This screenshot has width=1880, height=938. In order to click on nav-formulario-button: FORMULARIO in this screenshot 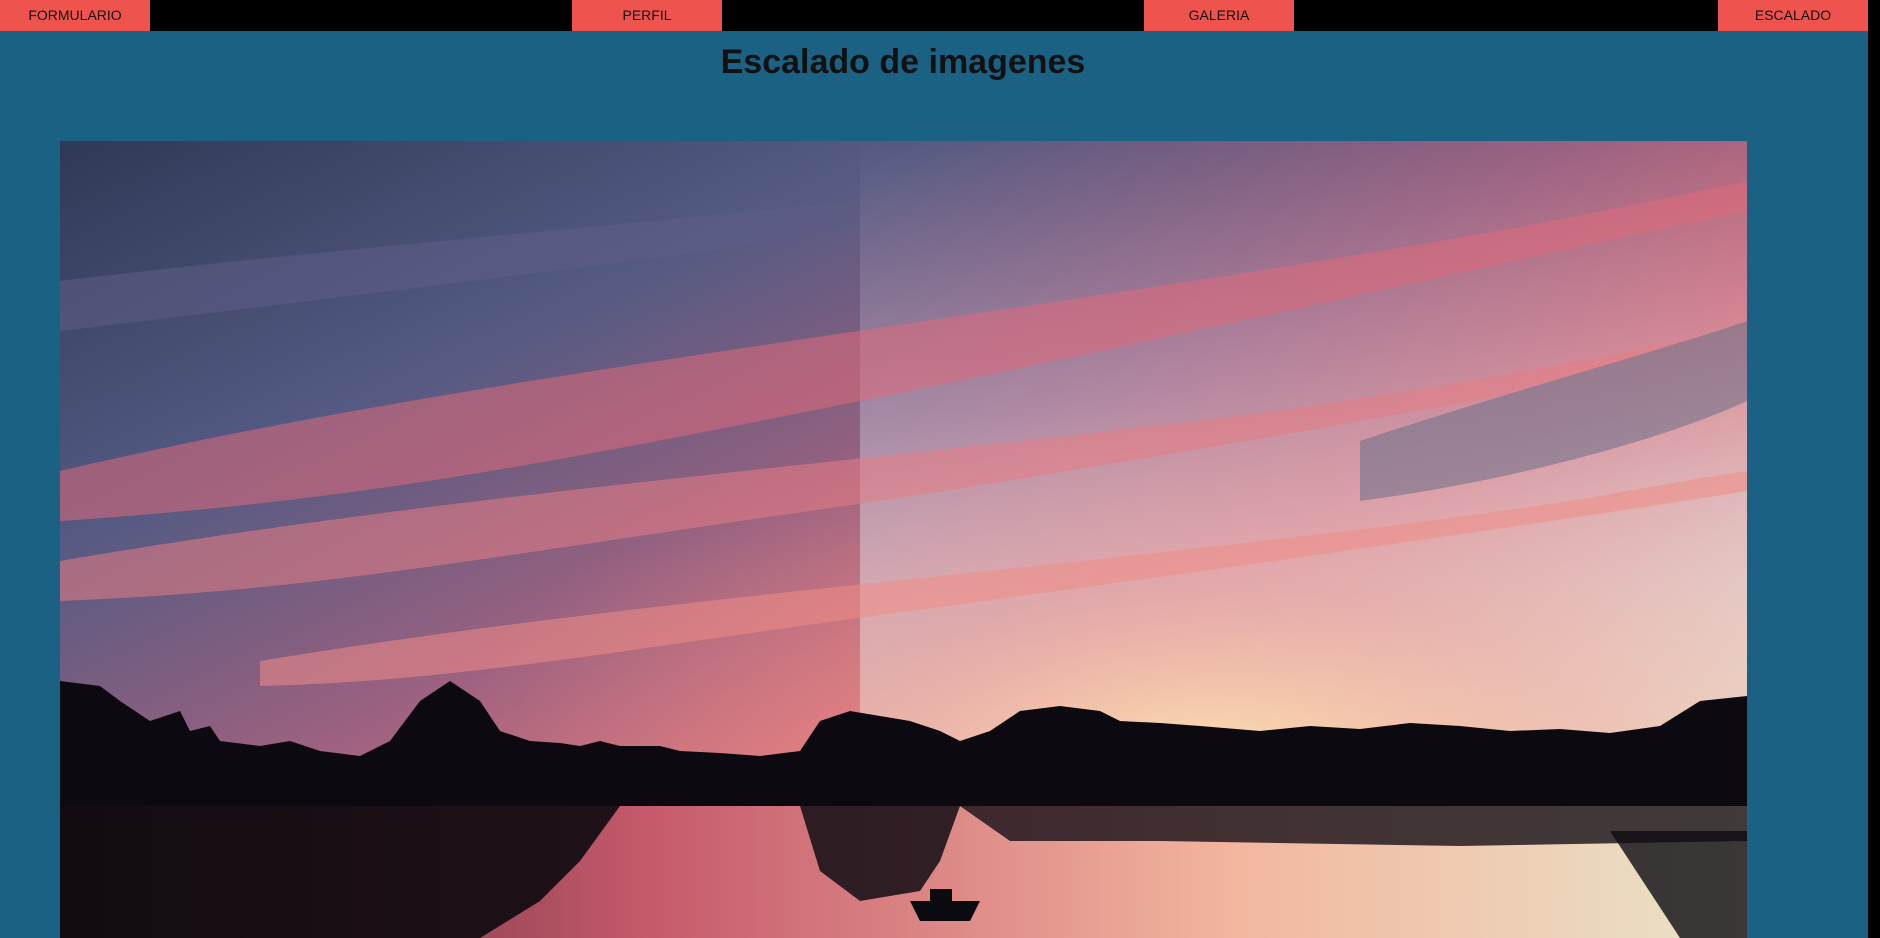, I will do `click(75, 15)`.